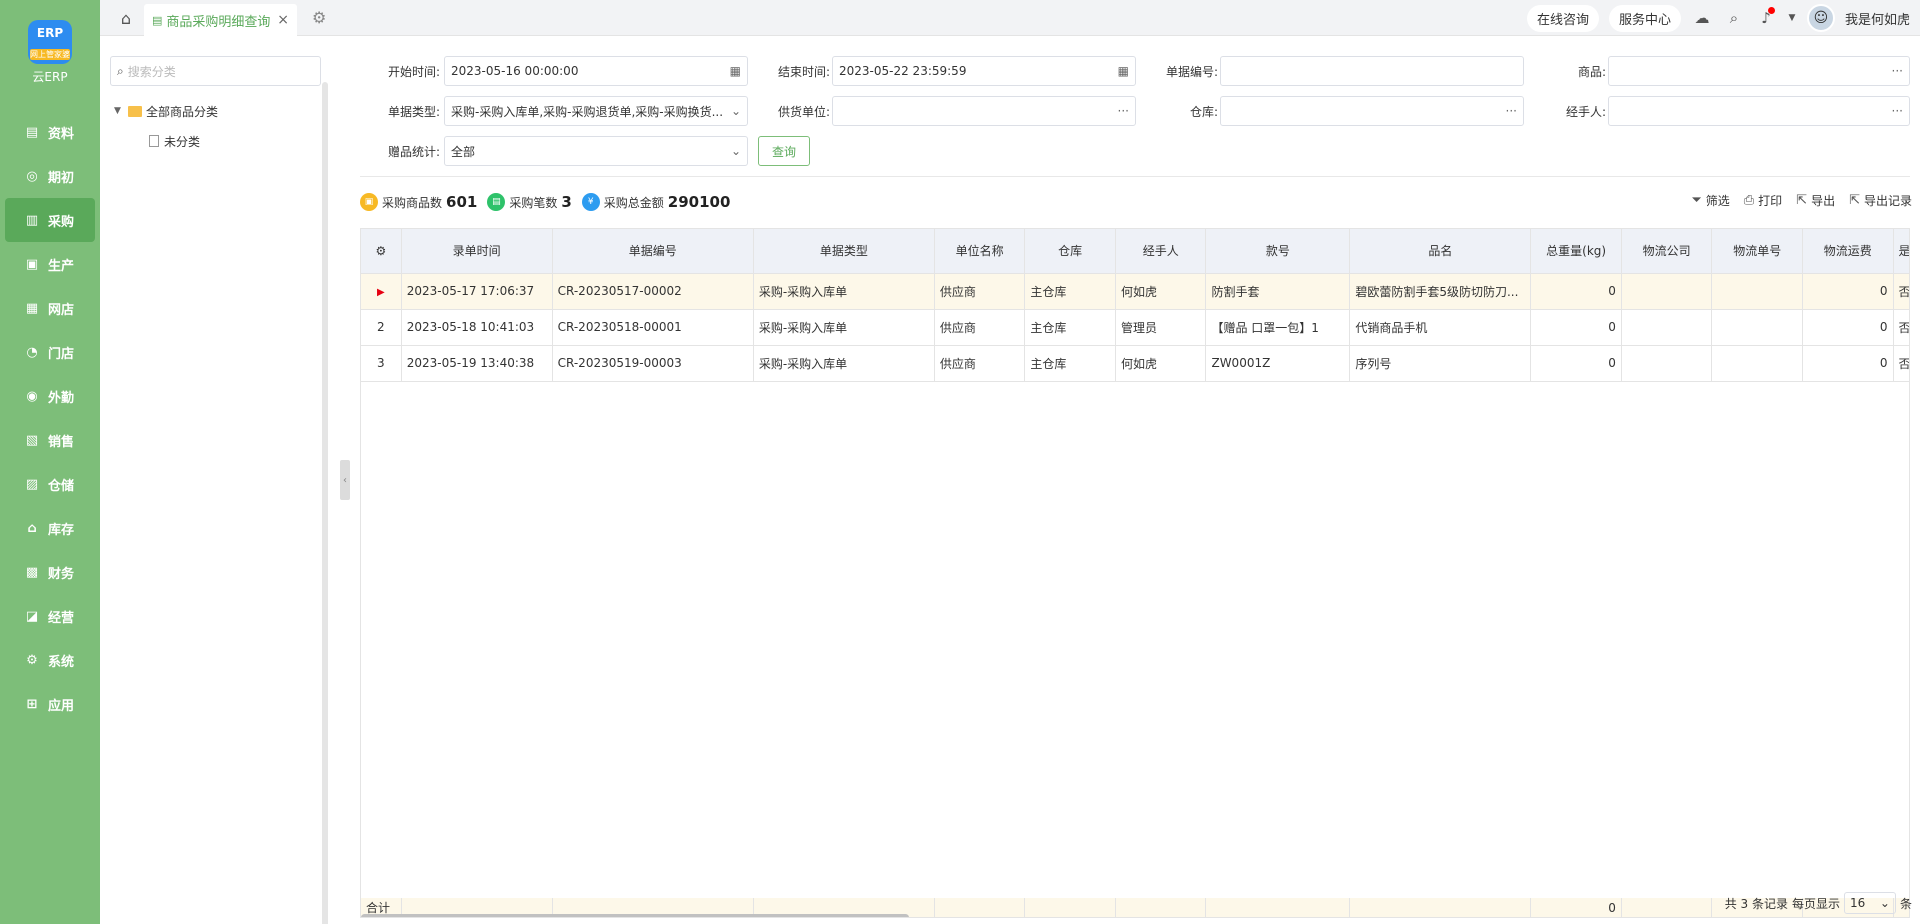 This screenshot has width=1920, height=924. Describe the element at coordinates (1854, 200) in the screenshot. I see `export-log-icon: ⇱` at that location.